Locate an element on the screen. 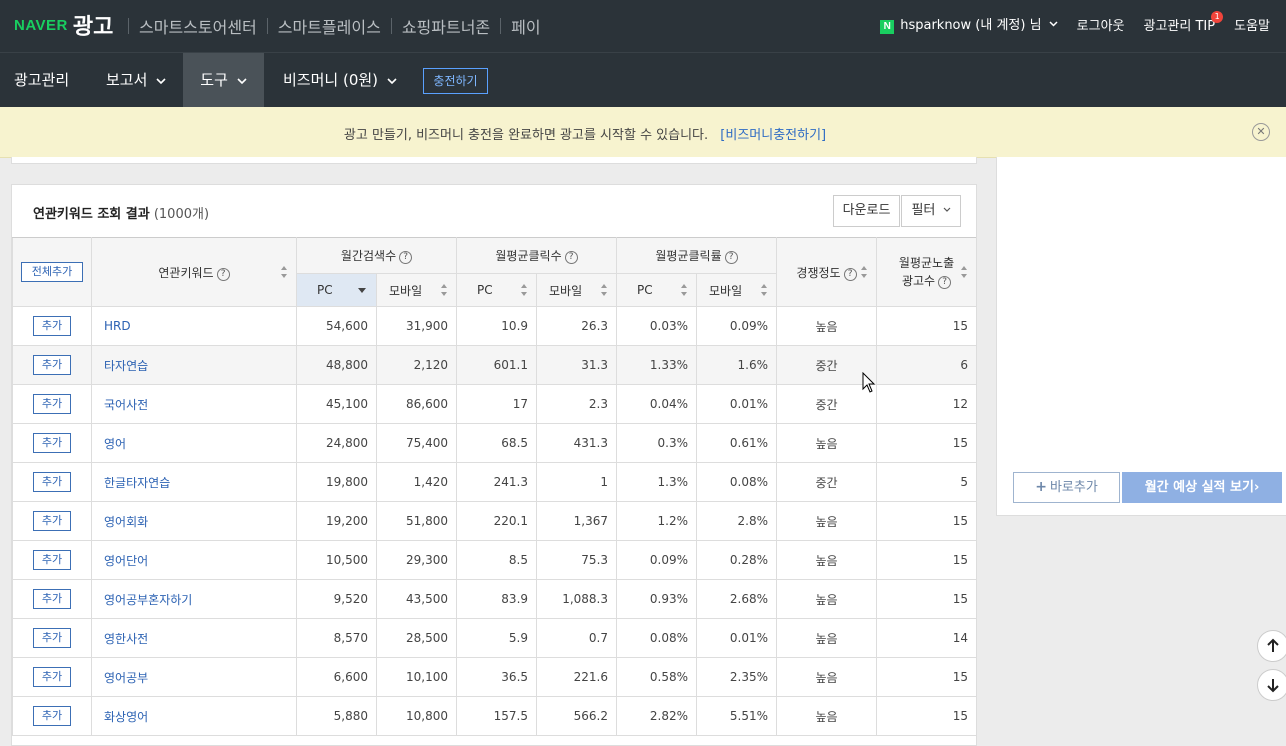 This screenshot has height=746, width=1286. header-monthly-ctr-label: 월평균클릭률 is located at coordinates (688, 256).